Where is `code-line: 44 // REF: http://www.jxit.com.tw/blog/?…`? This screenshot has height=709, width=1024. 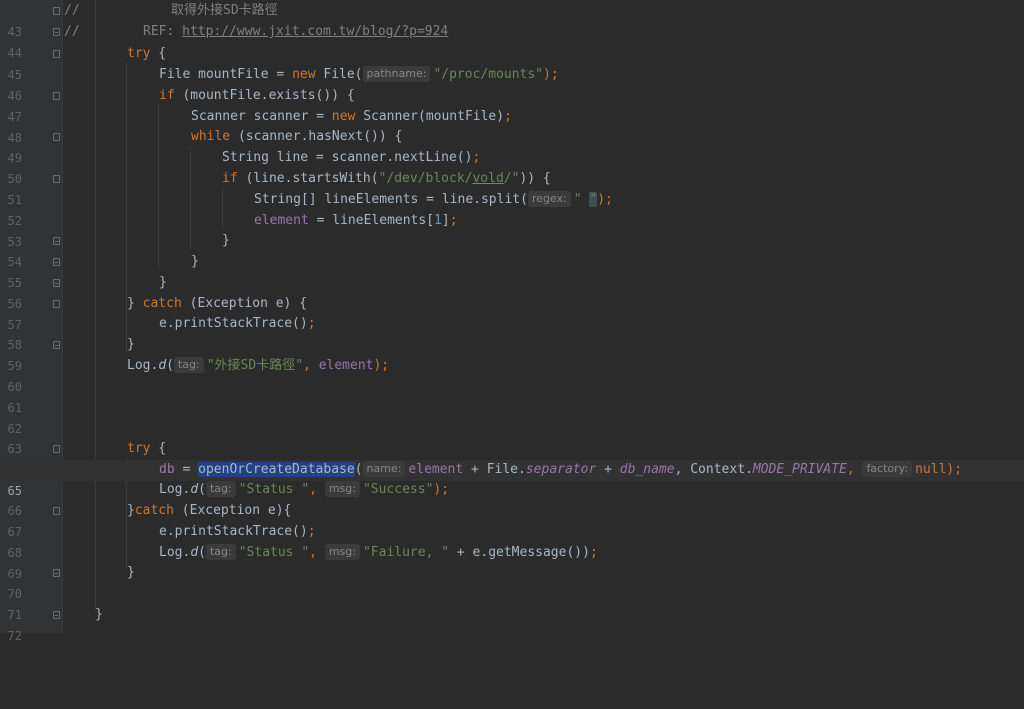
code-line: 44 // REF: http://www.jxit.com.tw/blog/?… is located at coordinates (512, 41).